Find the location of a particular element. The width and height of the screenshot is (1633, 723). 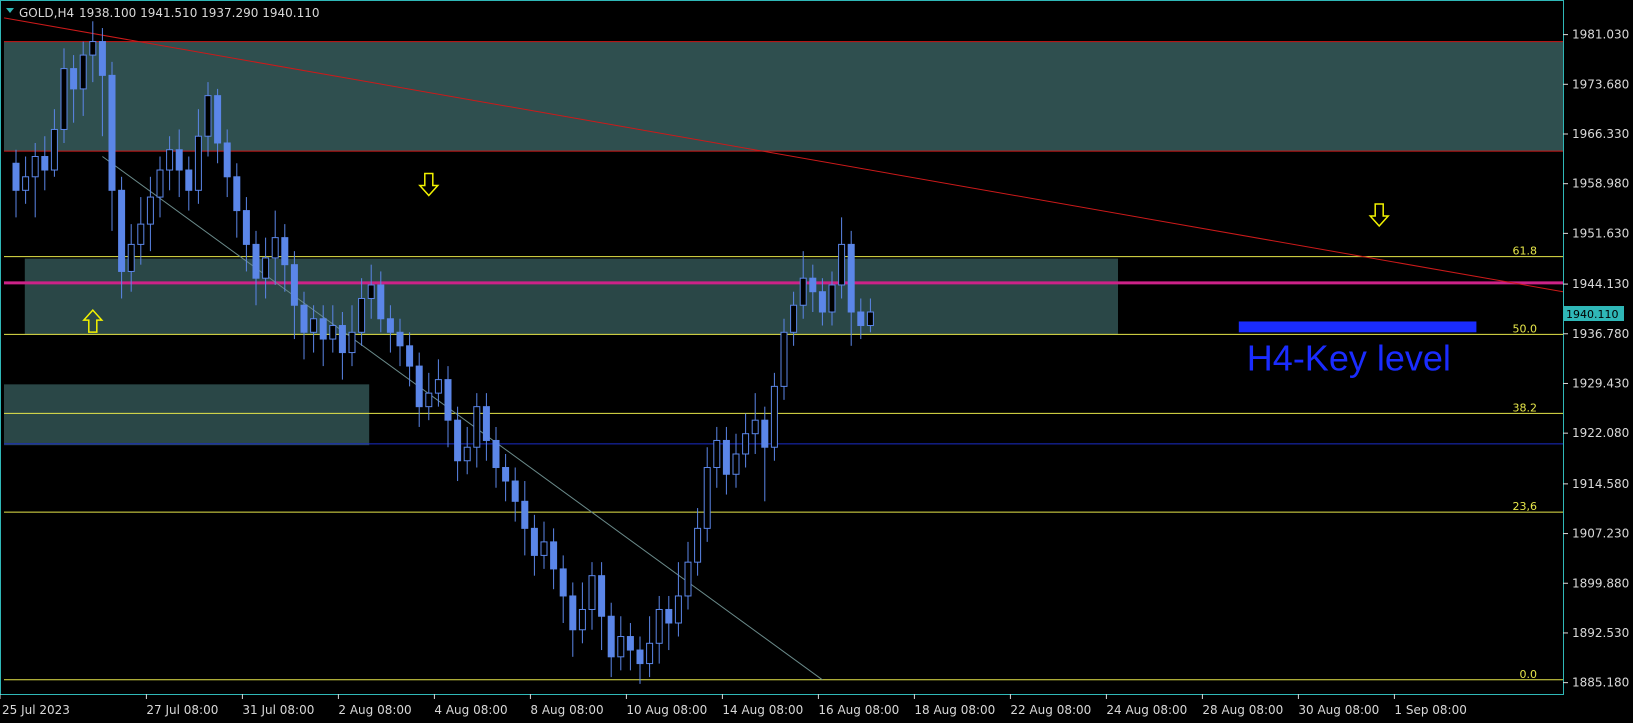

x-tick-label: 18 Aug 08:00 is located at coordinates (954, 710).